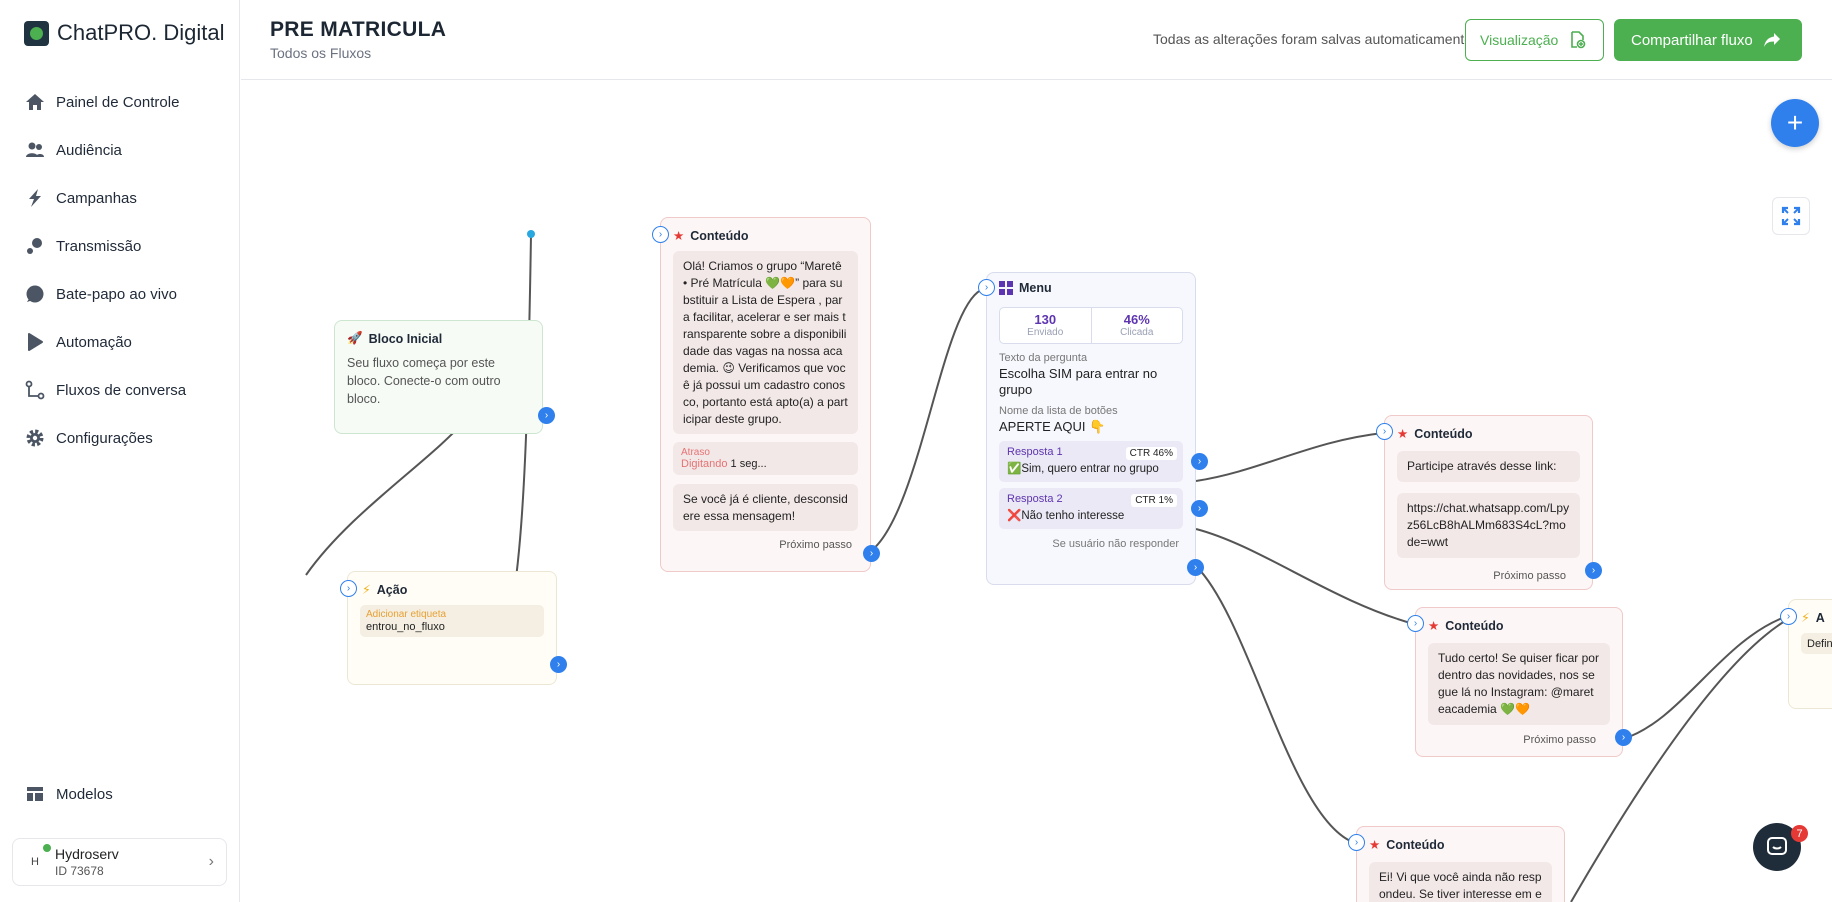 Image resolution: width=1832 pixels, height=902 pixels. Describe the element at coordinates (366, 590) in the screenshot. I see `lightning-icon: ⚡` at that location.